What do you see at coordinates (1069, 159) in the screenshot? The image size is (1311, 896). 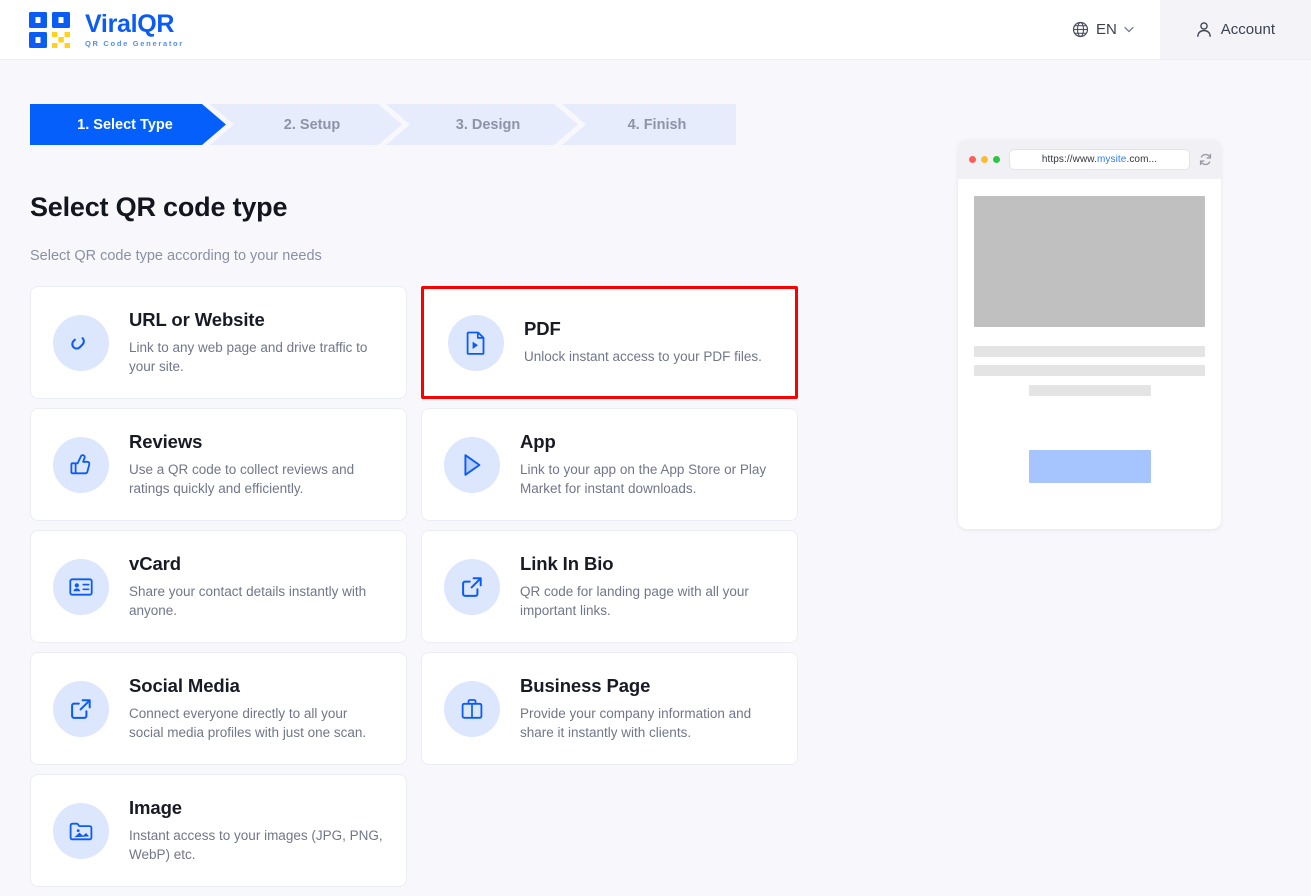 I see `url-prefix: https://www.` at bounding box center [1069, 159].